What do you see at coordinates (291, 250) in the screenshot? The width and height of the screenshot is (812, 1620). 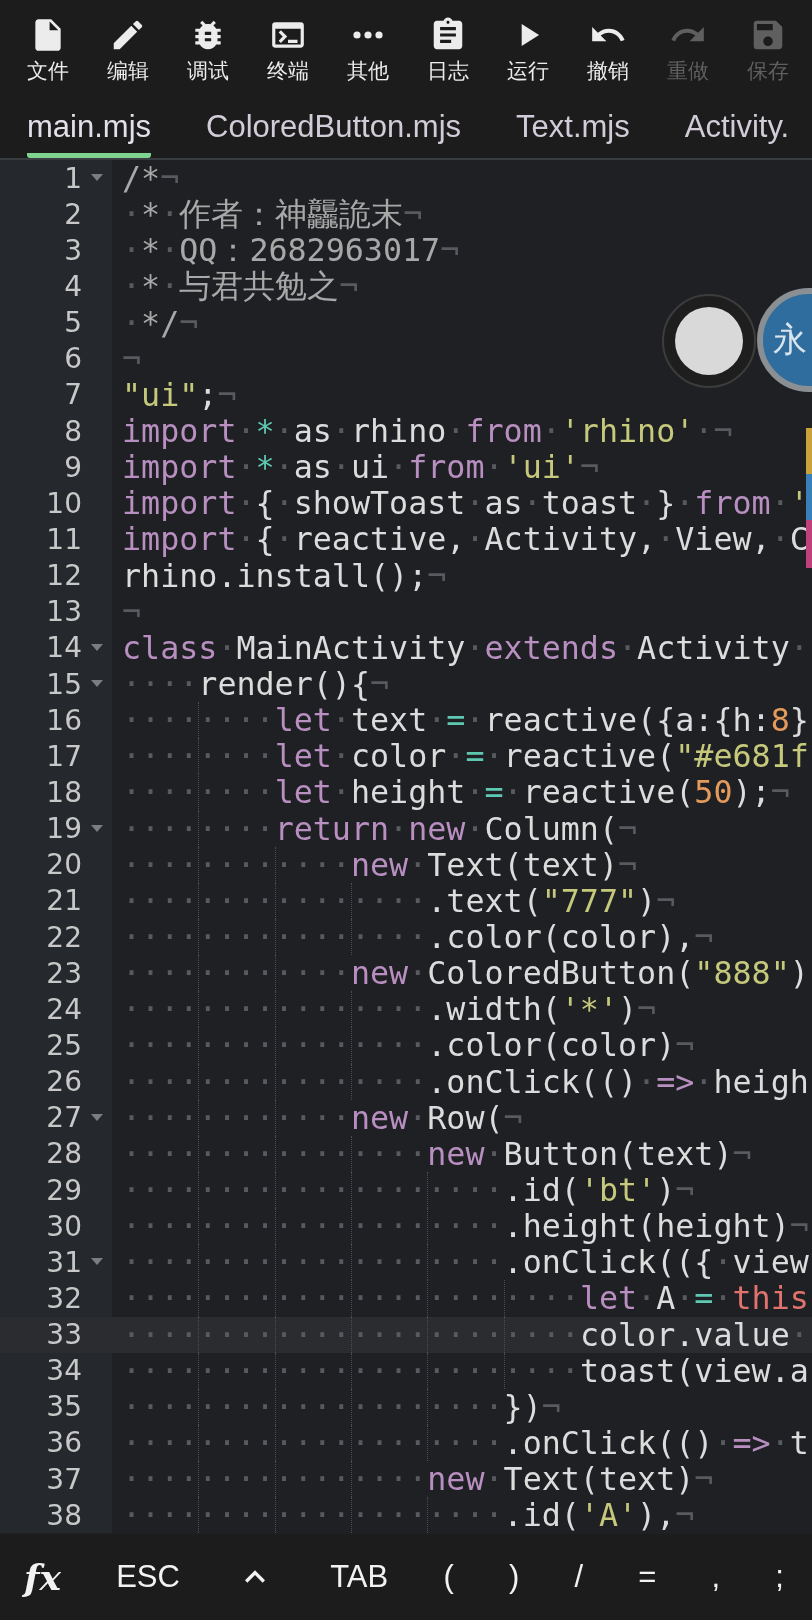 I see `code-line: ·*·QQ：2682963017¬` at bounding box center [291, 250].